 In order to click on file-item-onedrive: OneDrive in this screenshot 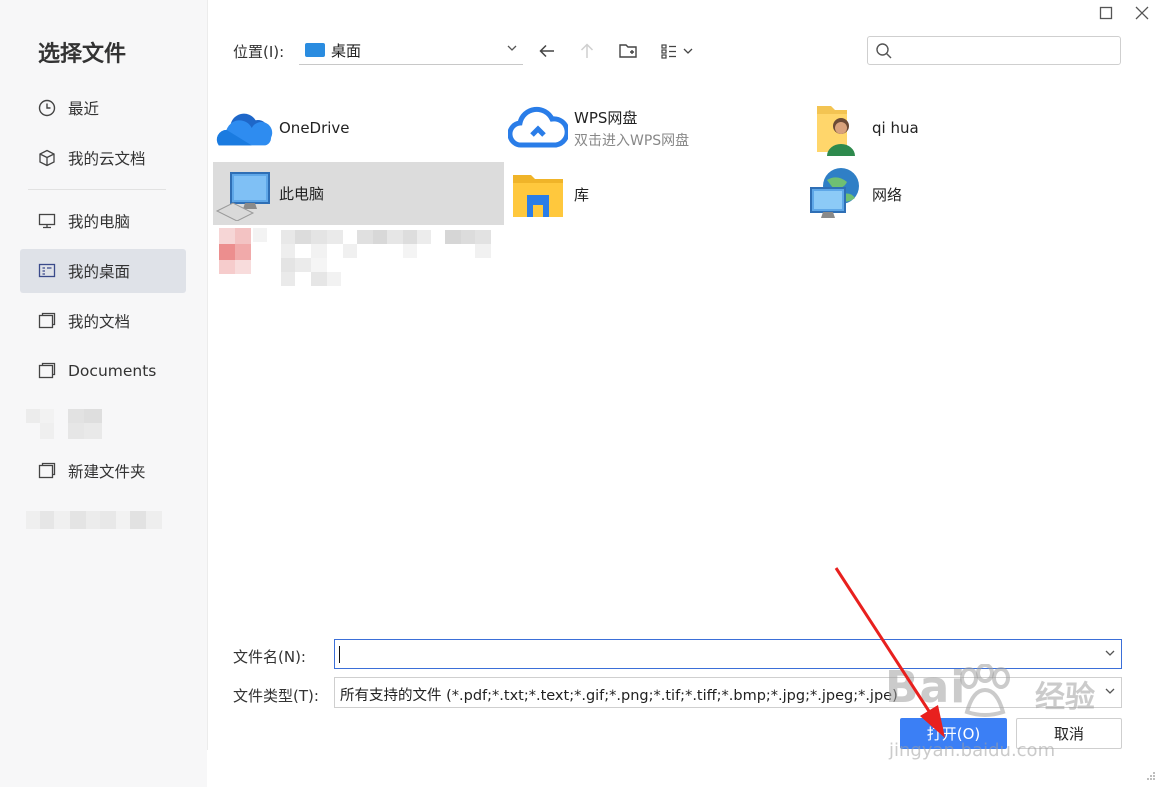, I will do `click(358, 128)`.